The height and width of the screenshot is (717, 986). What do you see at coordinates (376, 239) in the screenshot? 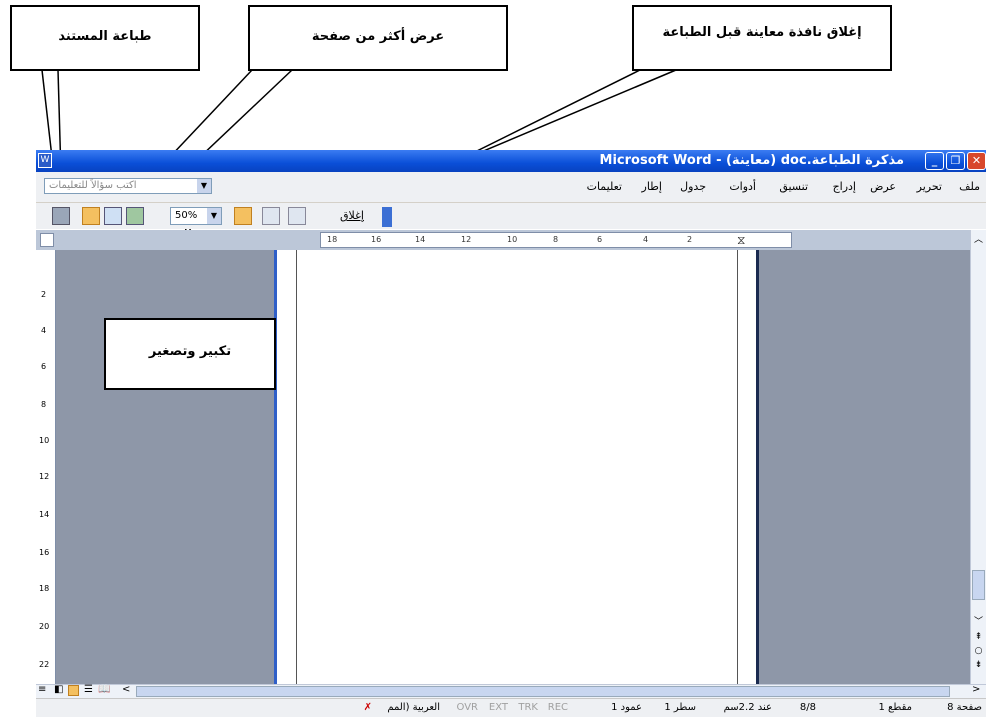
I see `ruler-tick: 16` at bounding box center [376, 239].